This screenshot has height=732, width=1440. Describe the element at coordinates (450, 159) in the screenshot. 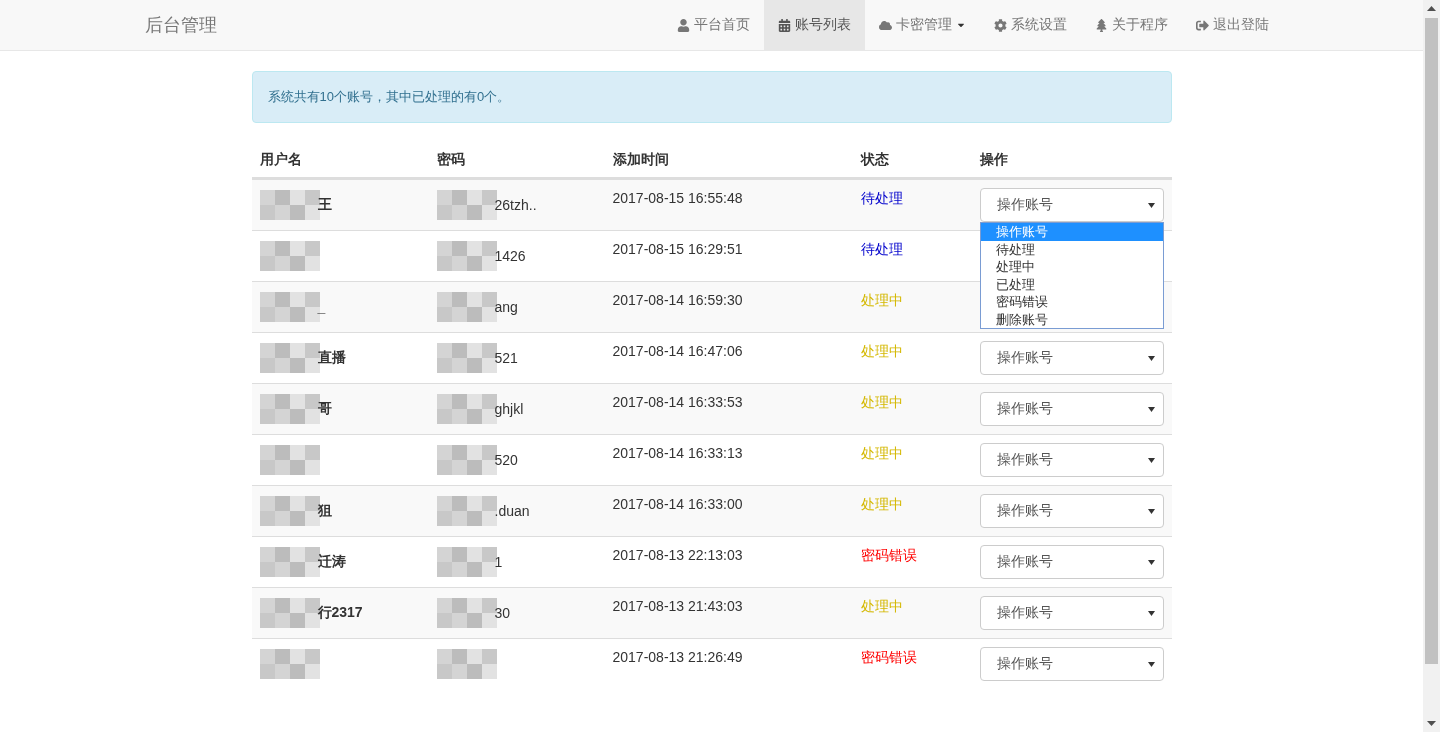

I see `column-header: 密码` at that location.